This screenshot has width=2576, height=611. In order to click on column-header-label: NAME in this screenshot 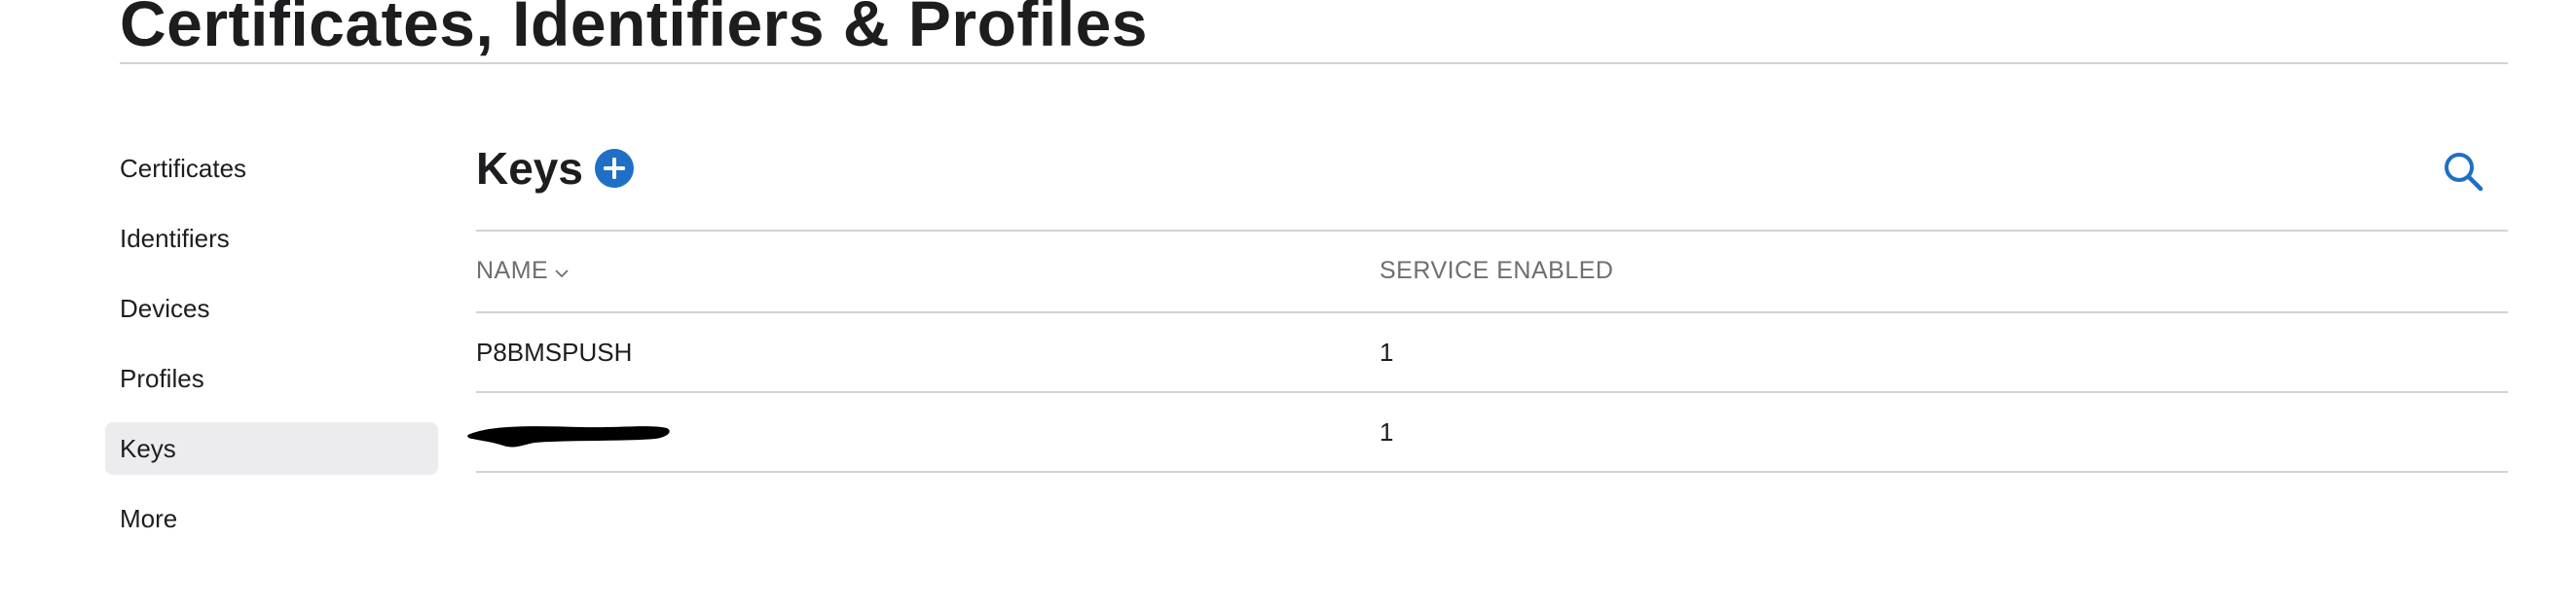, I will do `click(512, 270)`.